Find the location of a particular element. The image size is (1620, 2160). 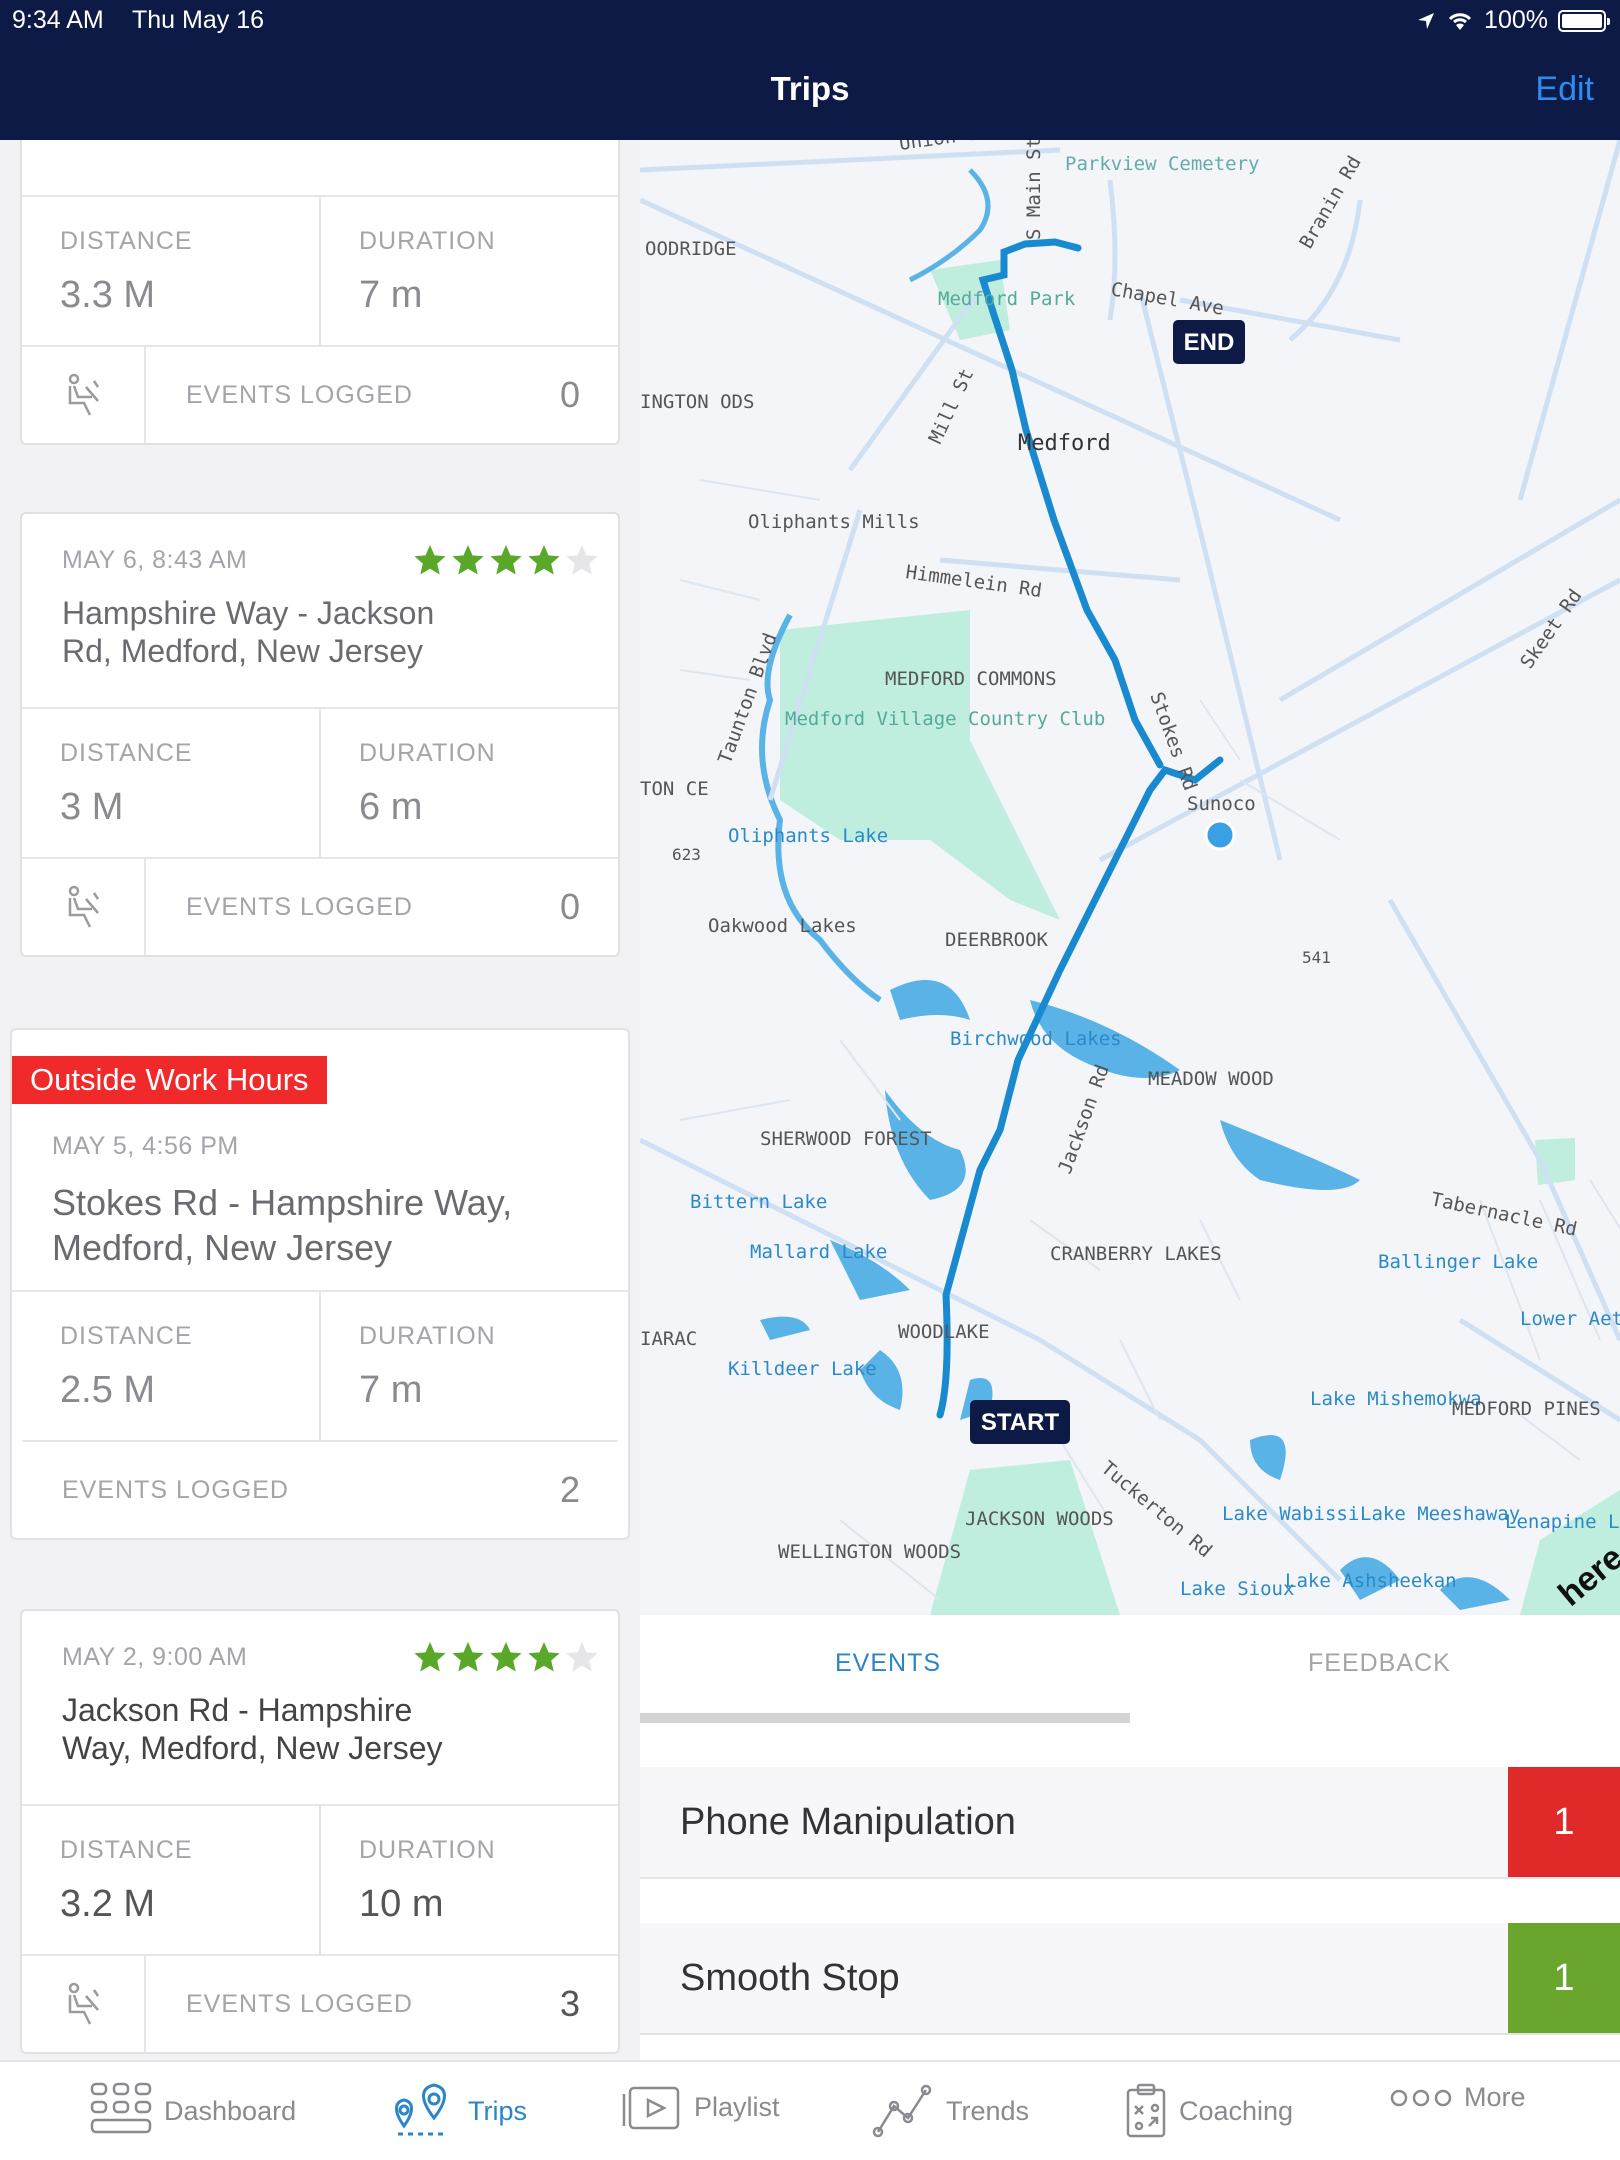

map-label: 541 is located at coordinates (1316, 957).